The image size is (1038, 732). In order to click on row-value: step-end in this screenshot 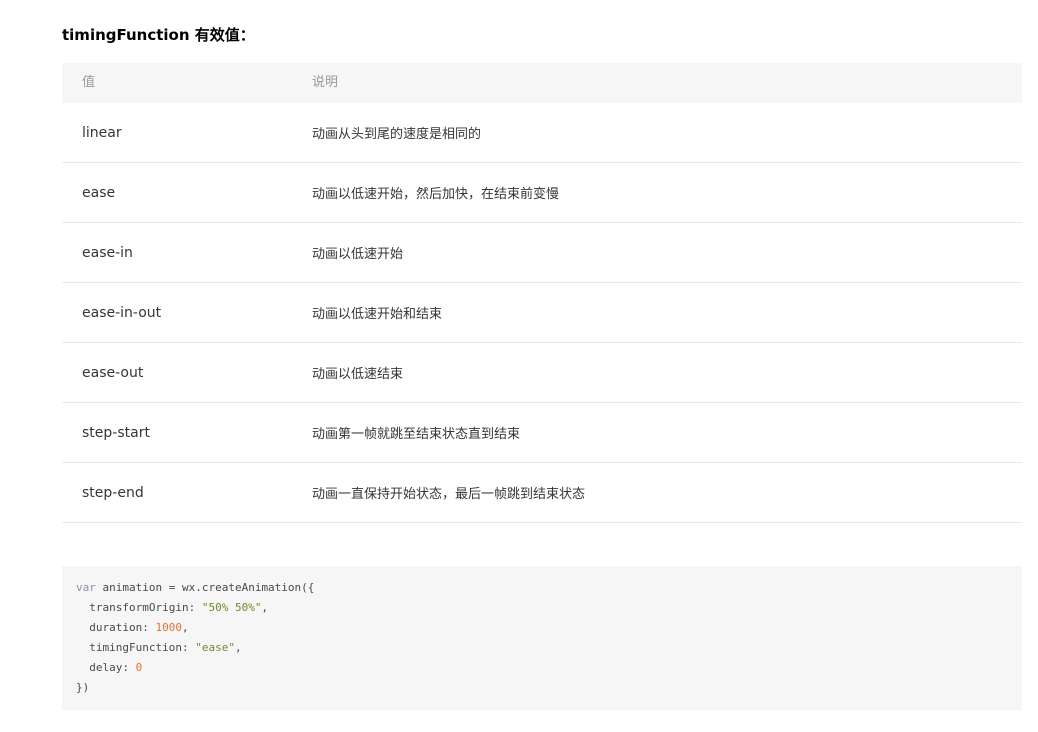, I will do `click(113, 492)`.